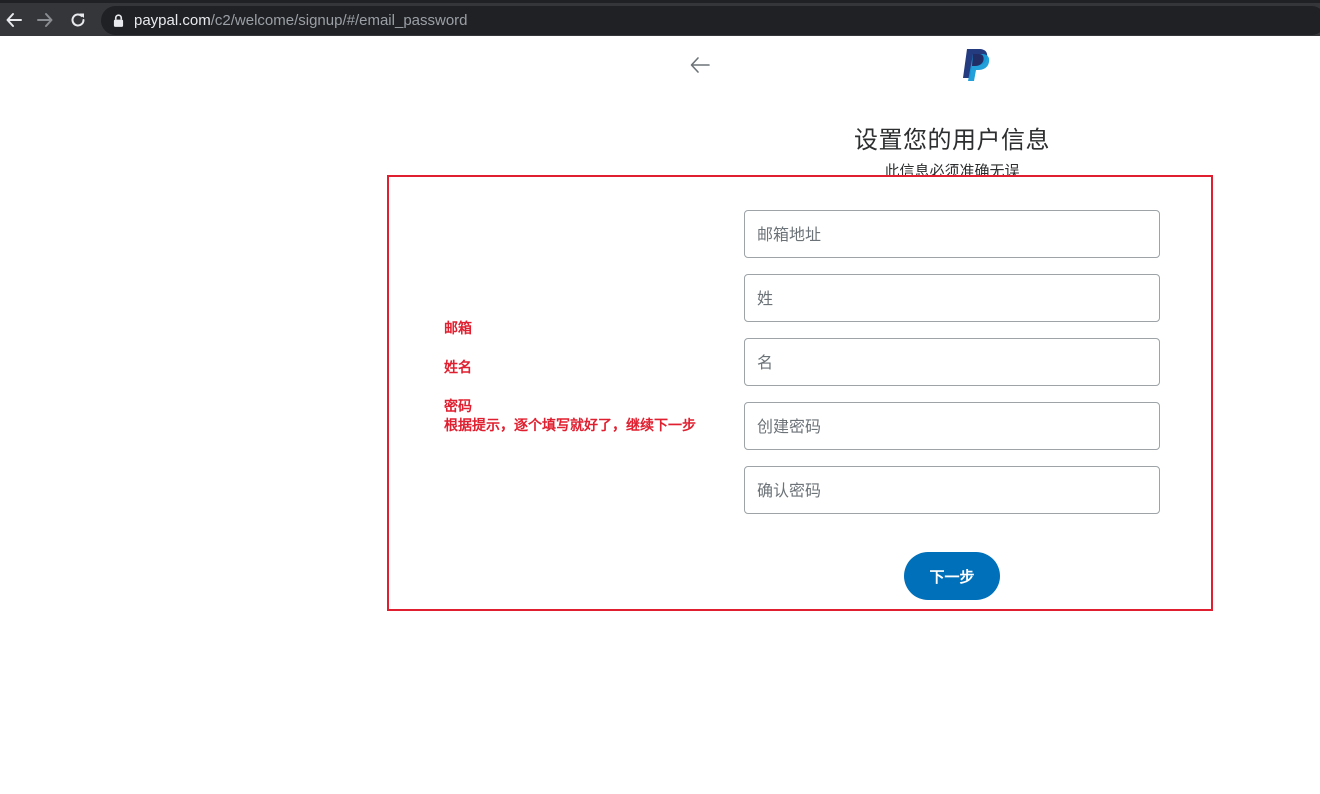 The height and width of the screenshot is (794, 1320). I want to click on paypal-logo, so click(976, 65).